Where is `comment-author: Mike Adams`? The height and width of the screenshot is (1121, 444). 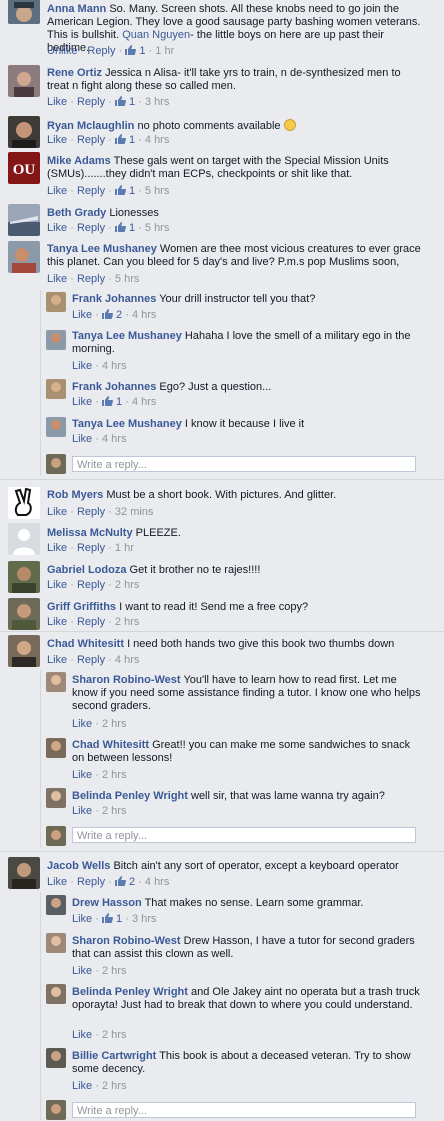
comment-author: Mike Adams is located at coordinates (79, 161).